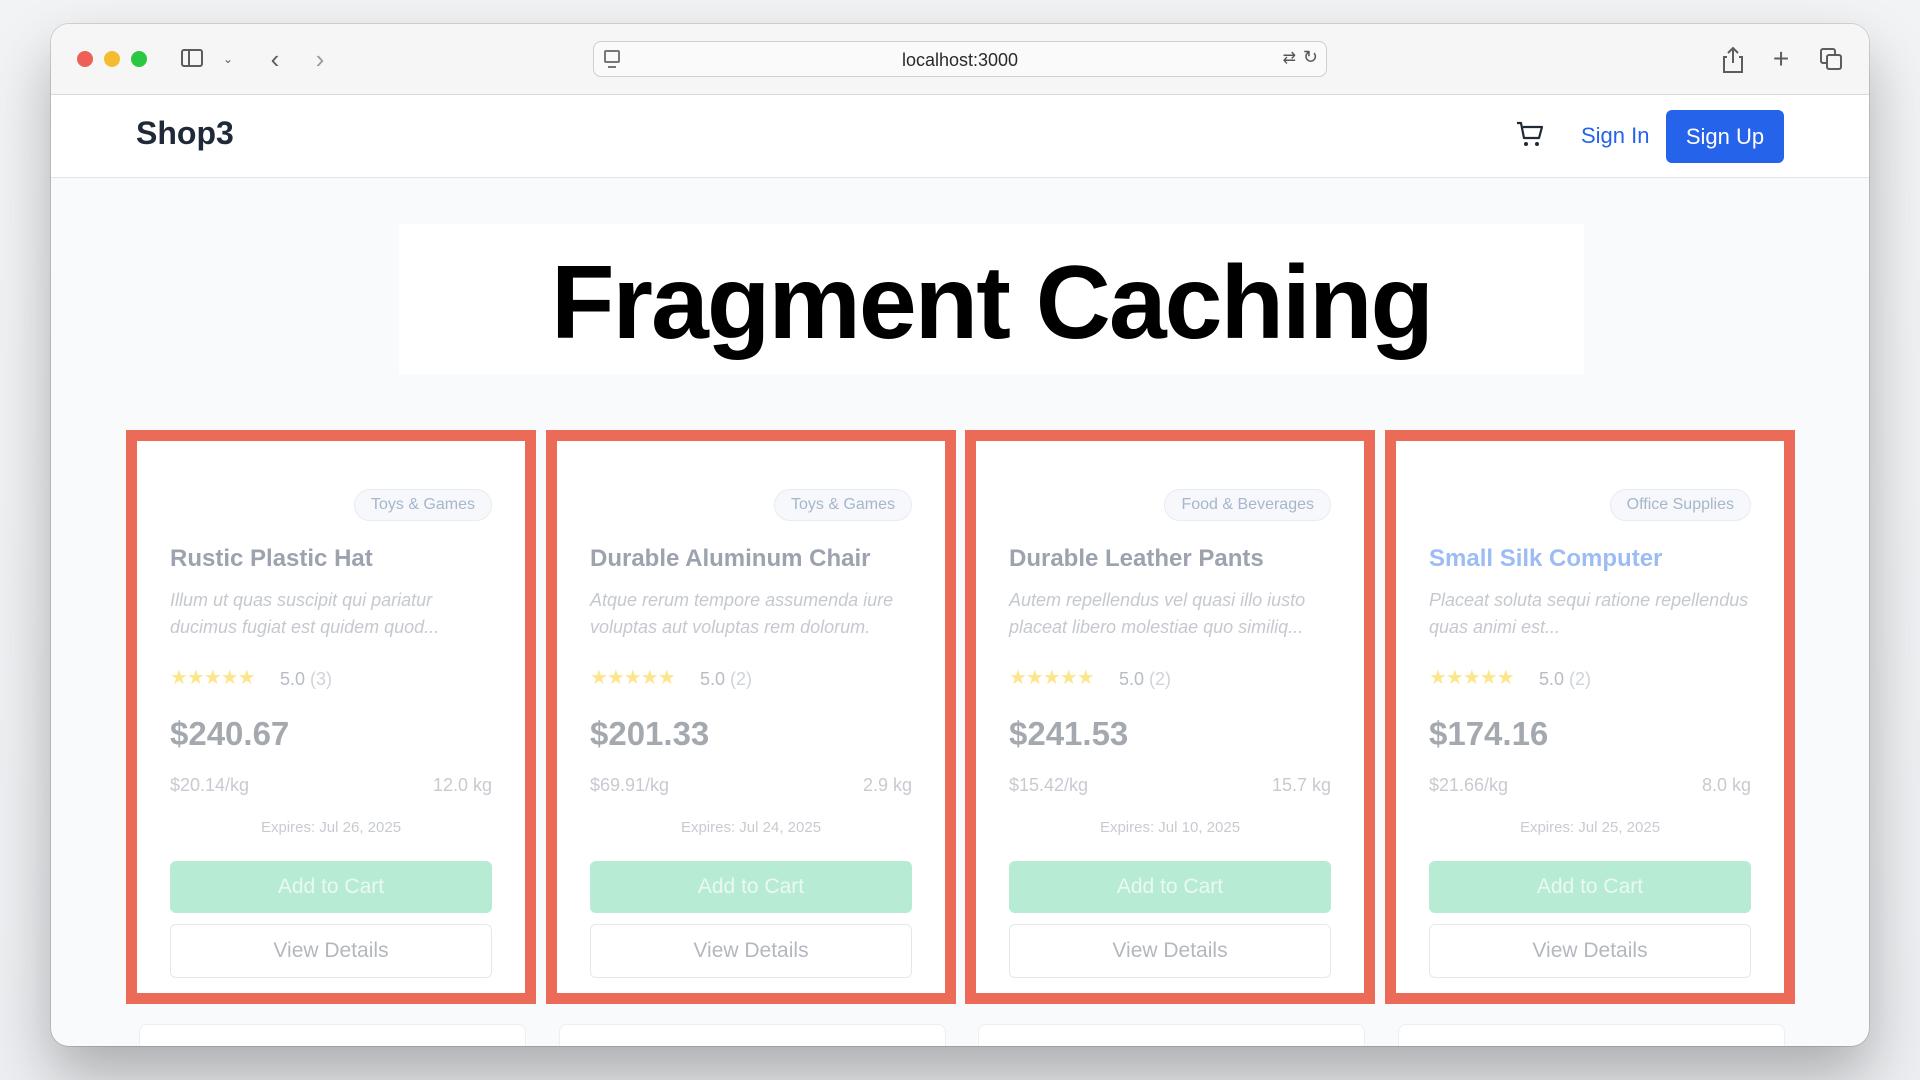 This screenshot has width=1920, height=1080. I want to click on sign-up-button: Sign Up, so click(1725, 136).